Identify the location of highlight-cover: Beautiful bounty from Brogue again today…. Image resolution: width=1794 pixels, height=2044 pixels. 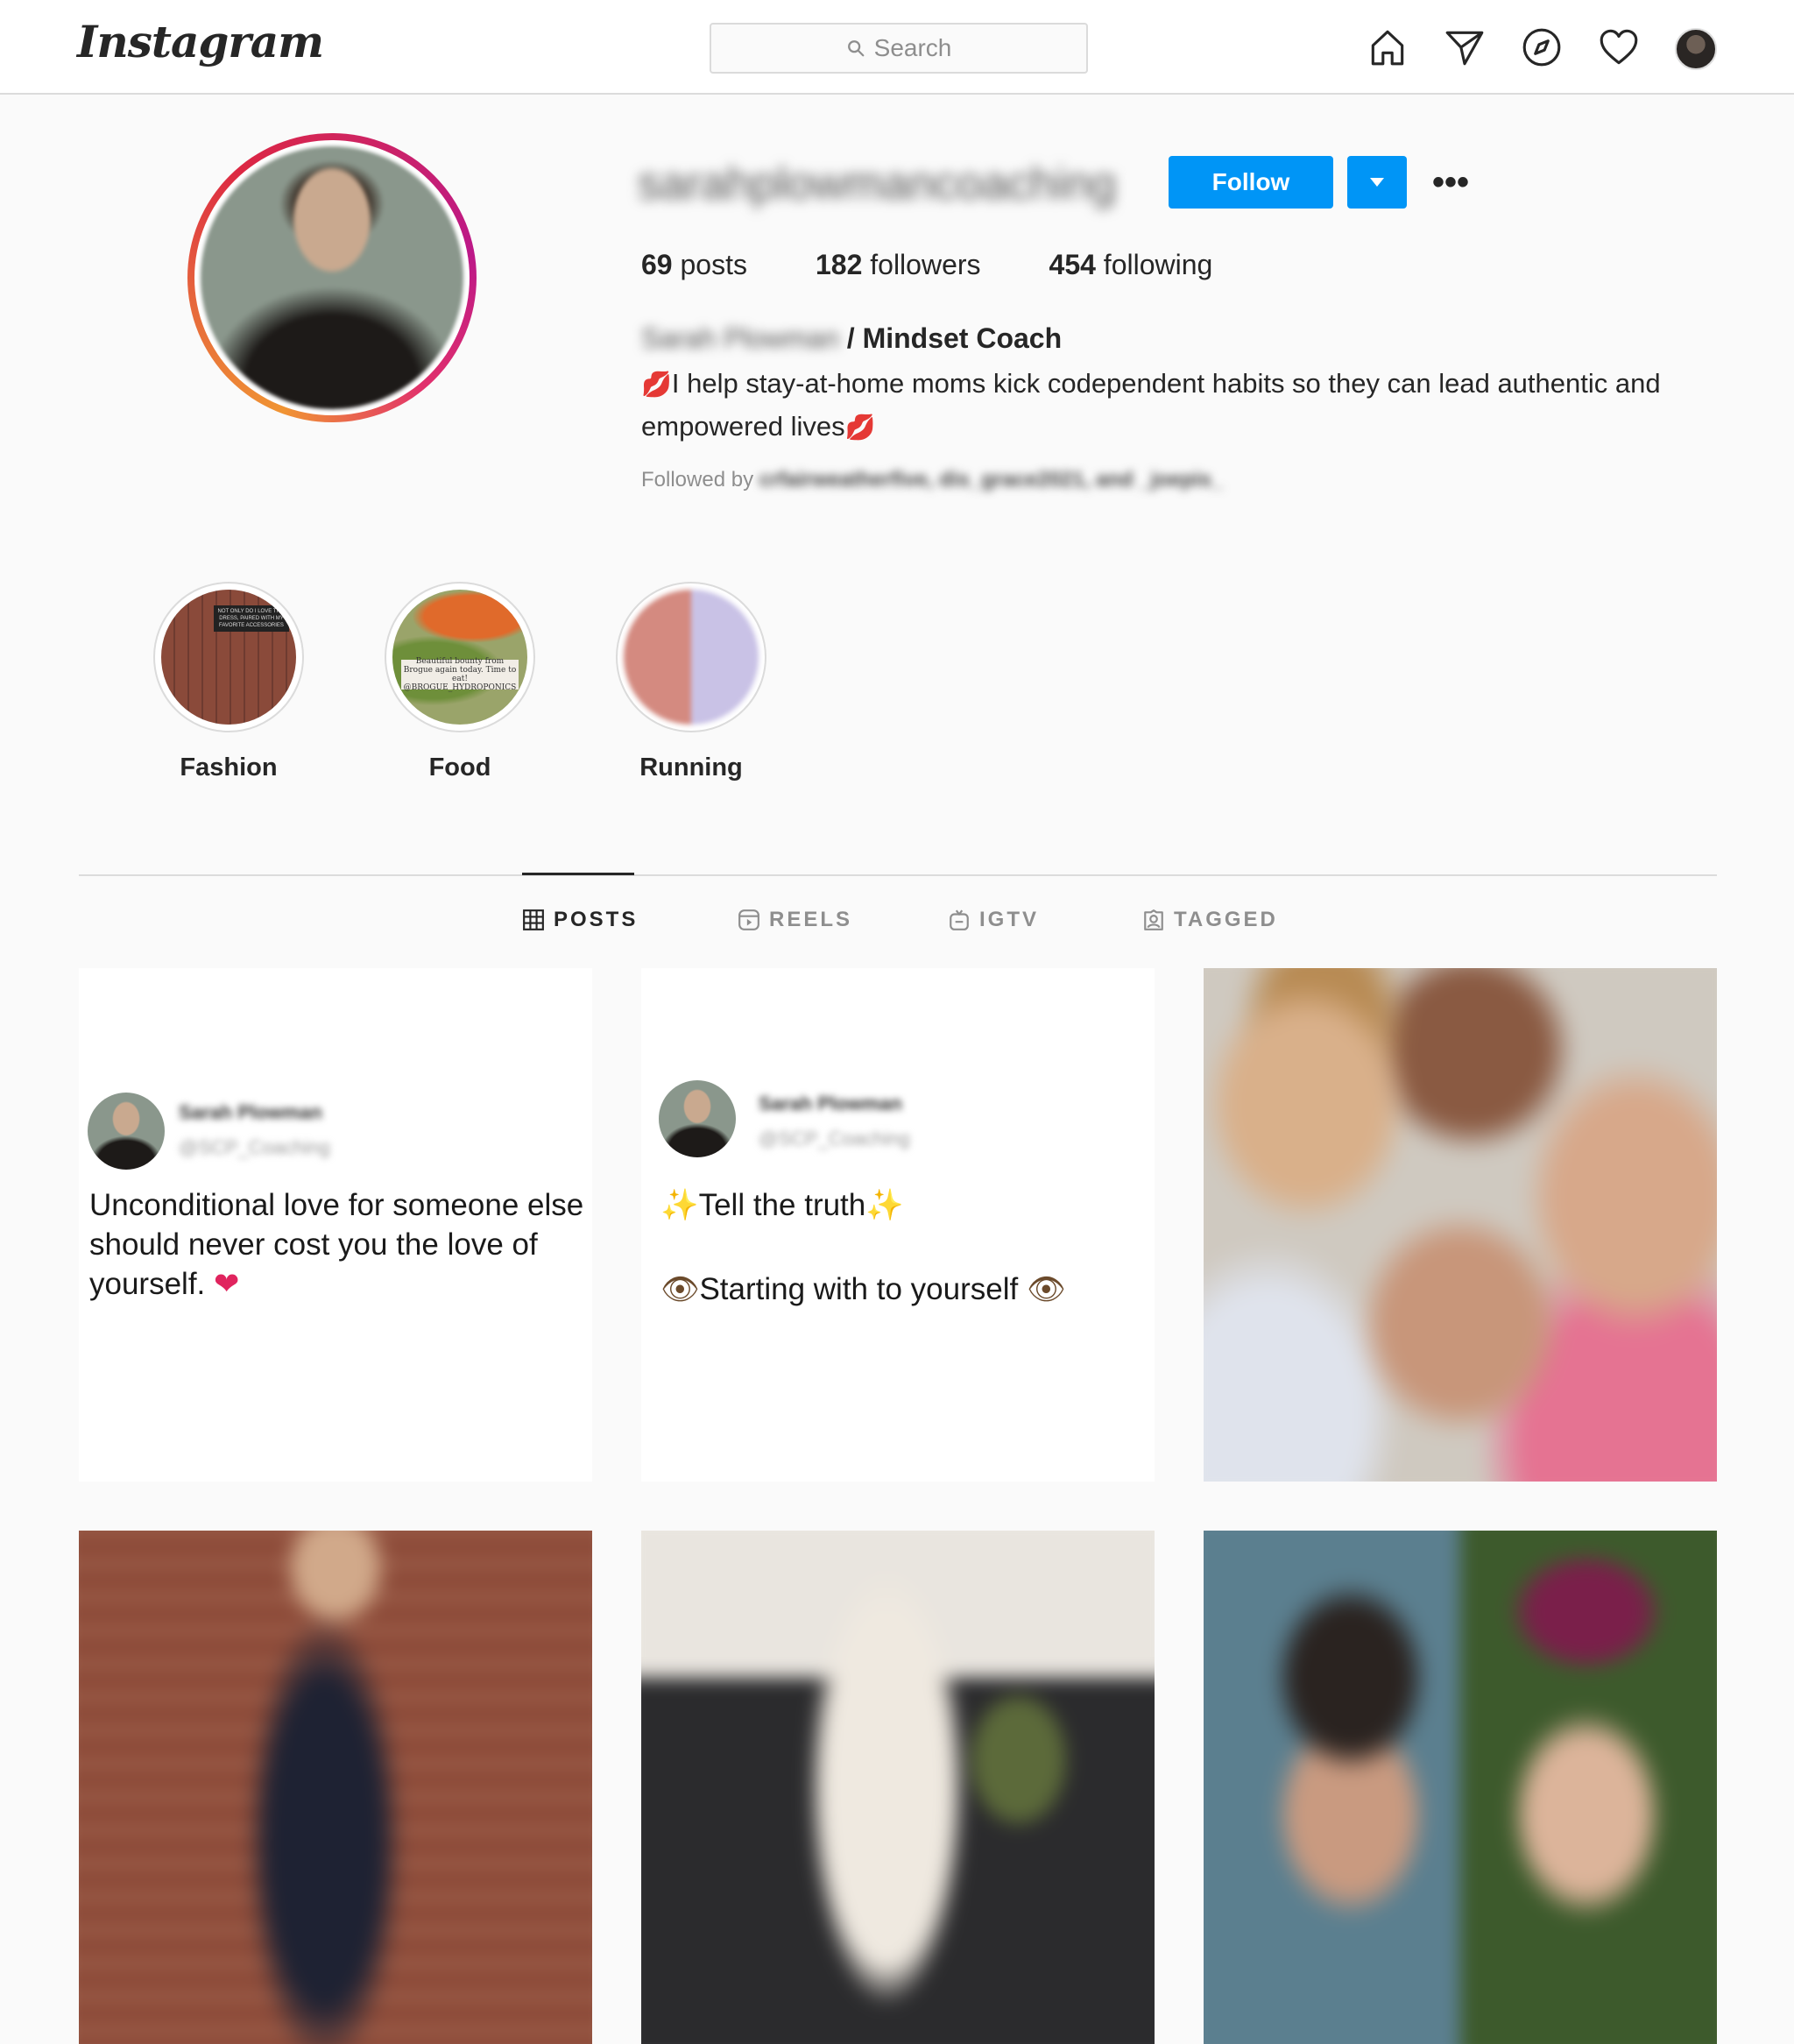
(459, 657).